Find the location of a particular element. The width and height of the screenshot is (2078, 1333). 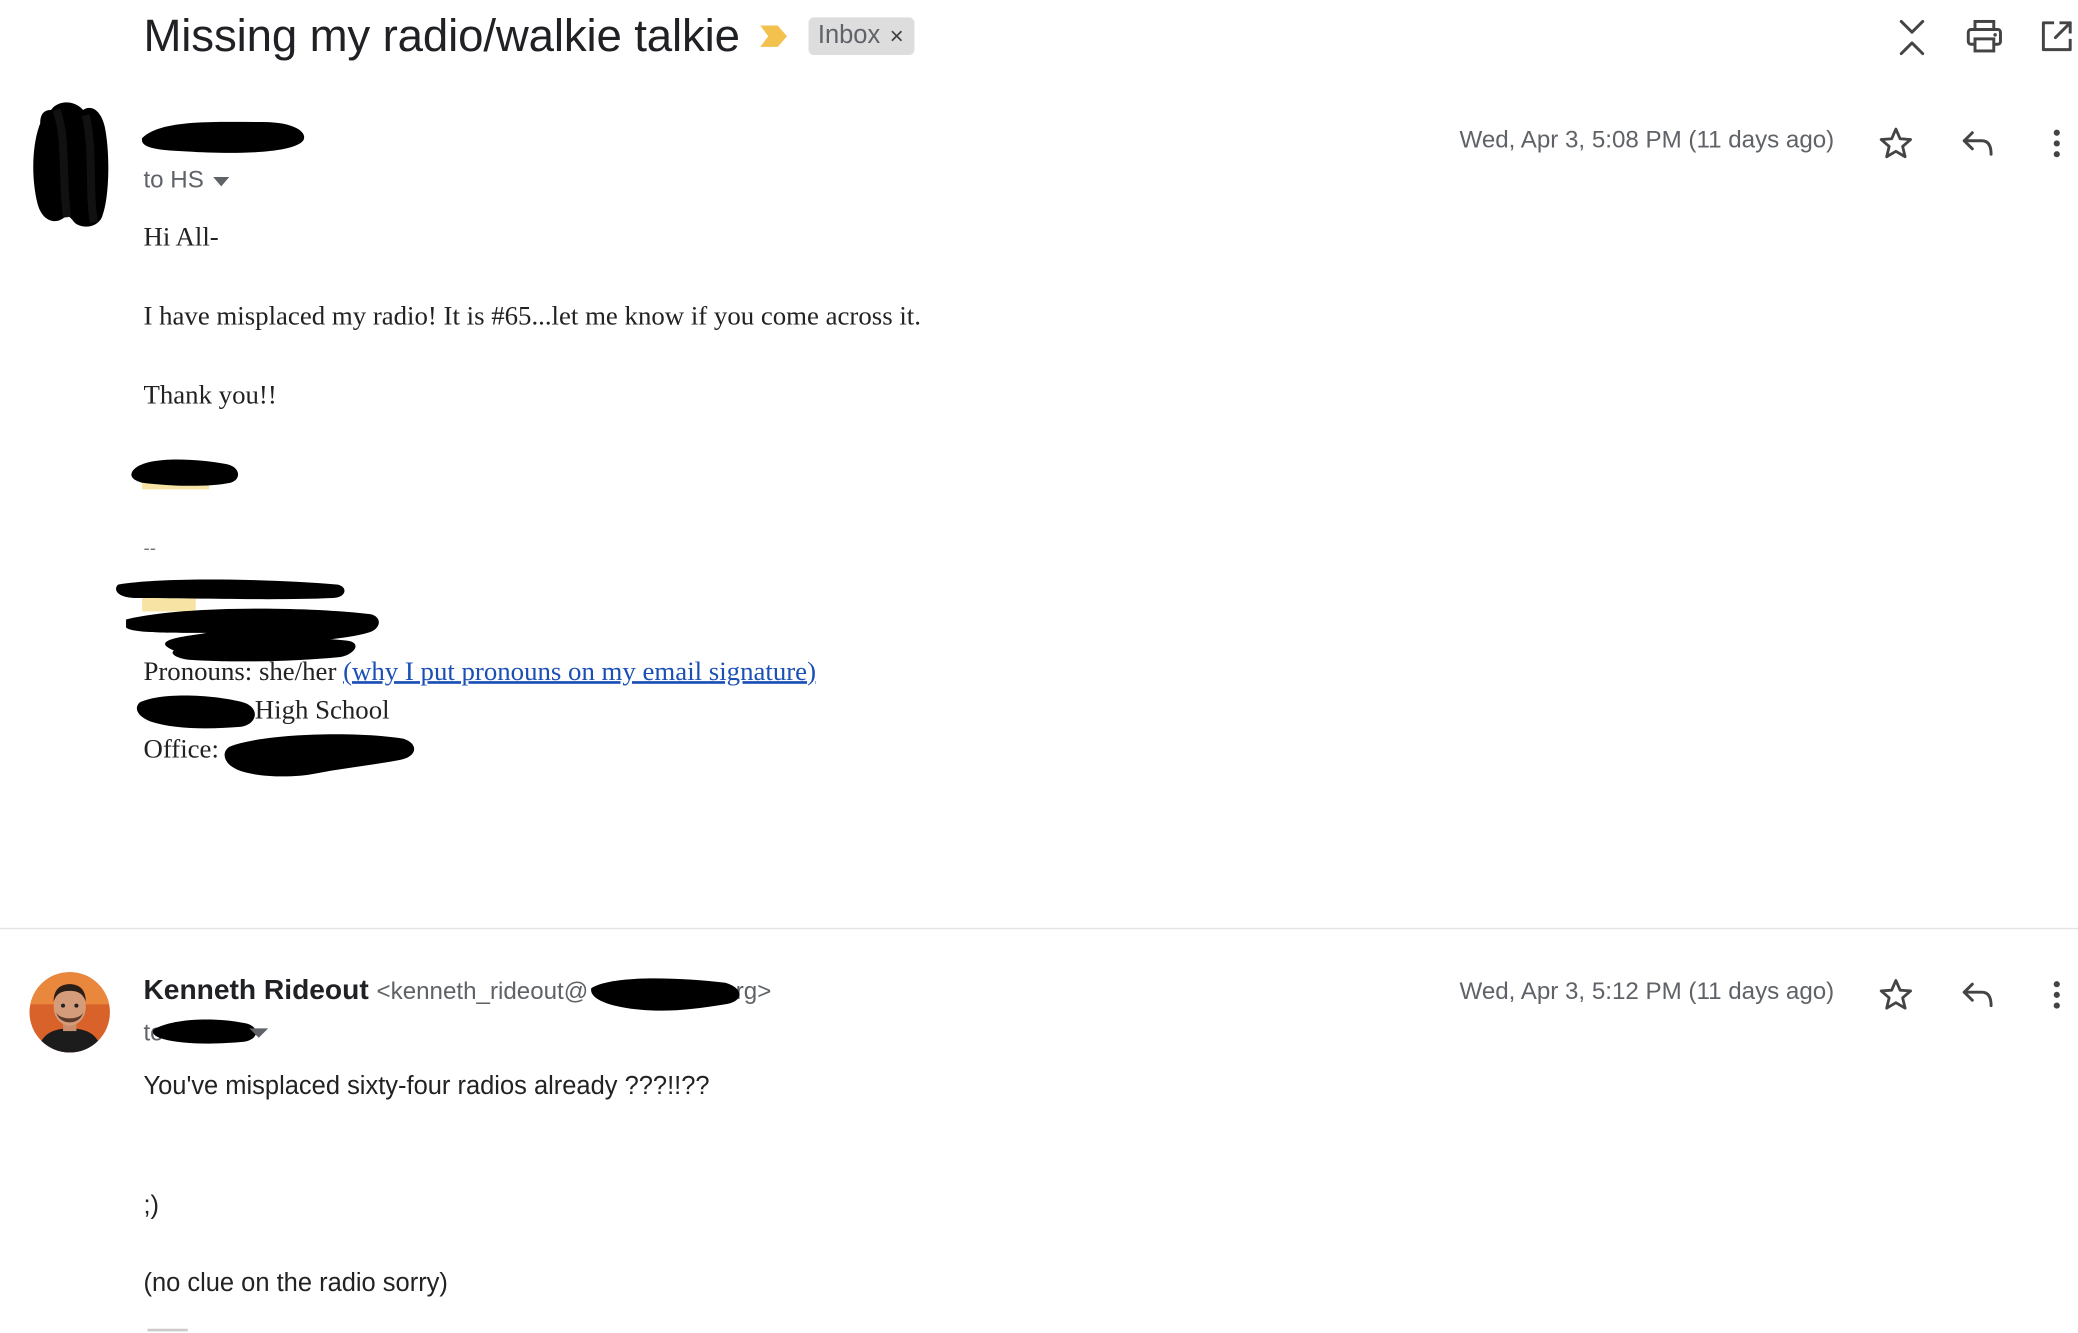

recipients-redacted is located at coordinates (210, 1031).